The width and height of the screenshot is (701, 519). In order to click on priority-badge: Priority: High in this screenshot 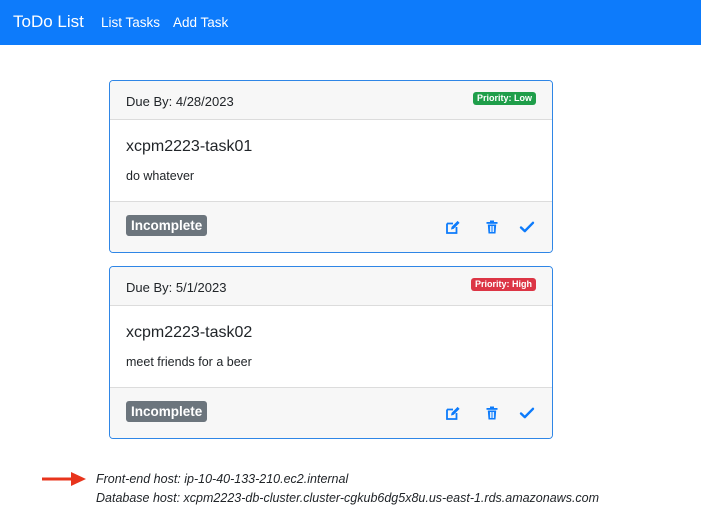, I will do `click(503, 284)`.